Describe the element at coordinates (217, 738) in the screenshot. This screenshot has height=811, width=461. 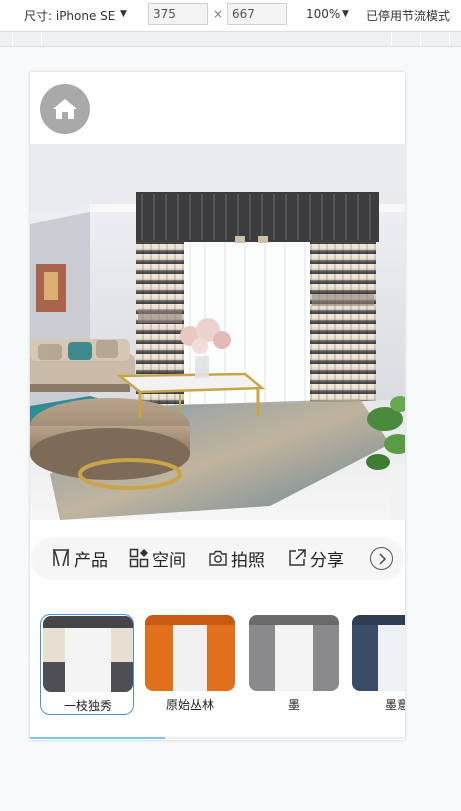
I see `thumbnail-scrollbar` at that location.